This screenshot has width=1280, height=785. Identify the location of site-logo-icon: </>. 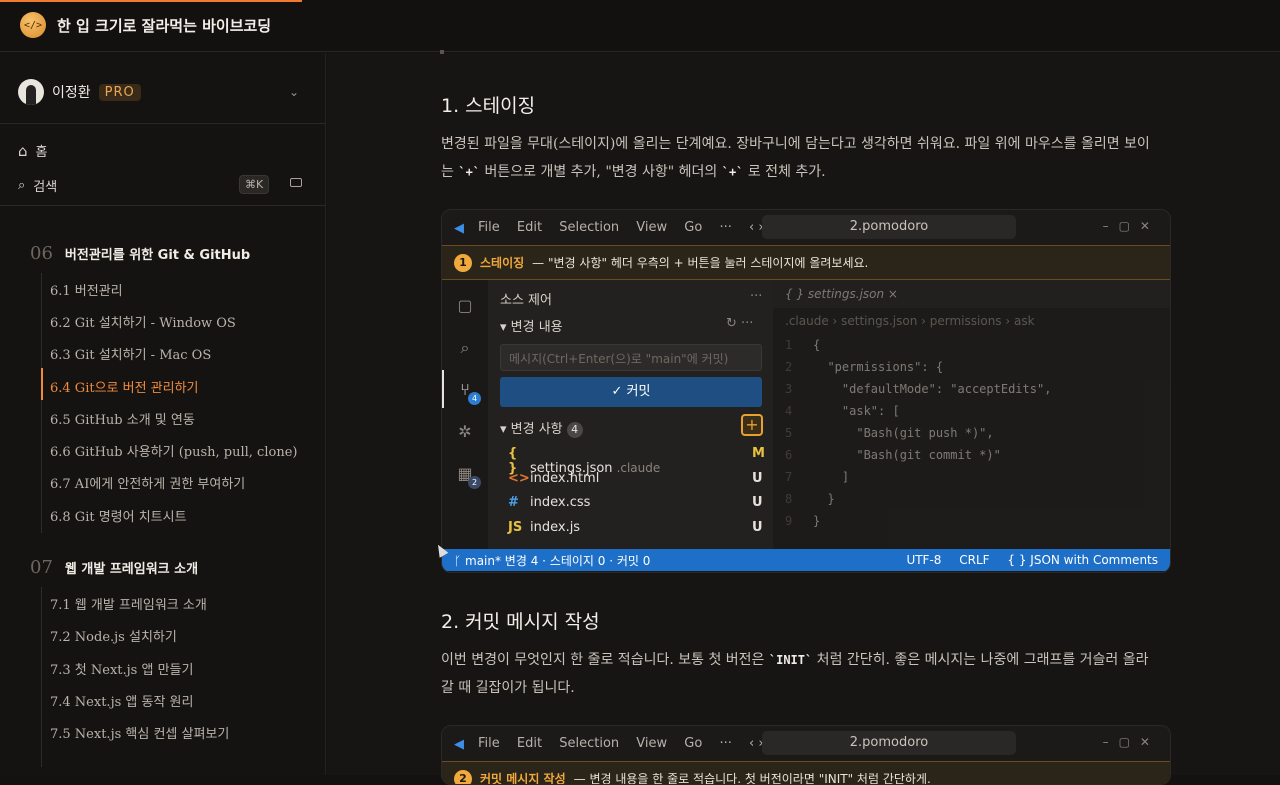
(33, 25).